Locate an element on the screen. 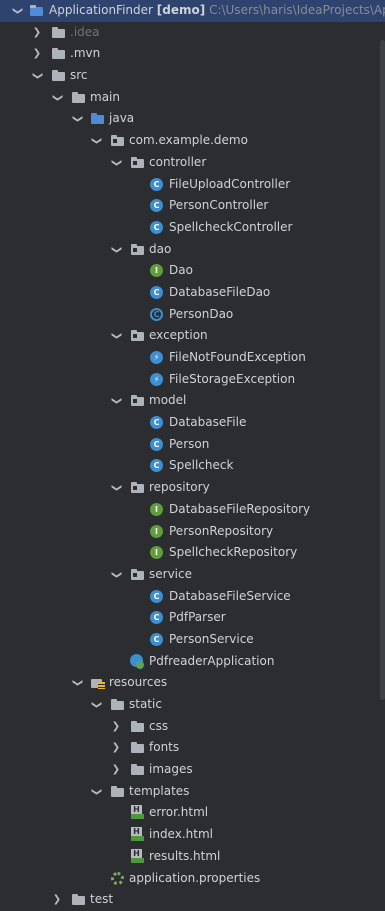 This screenshot has width=385, height=911. tree-row-java: ❯ java is located at coordinates (192, 119).